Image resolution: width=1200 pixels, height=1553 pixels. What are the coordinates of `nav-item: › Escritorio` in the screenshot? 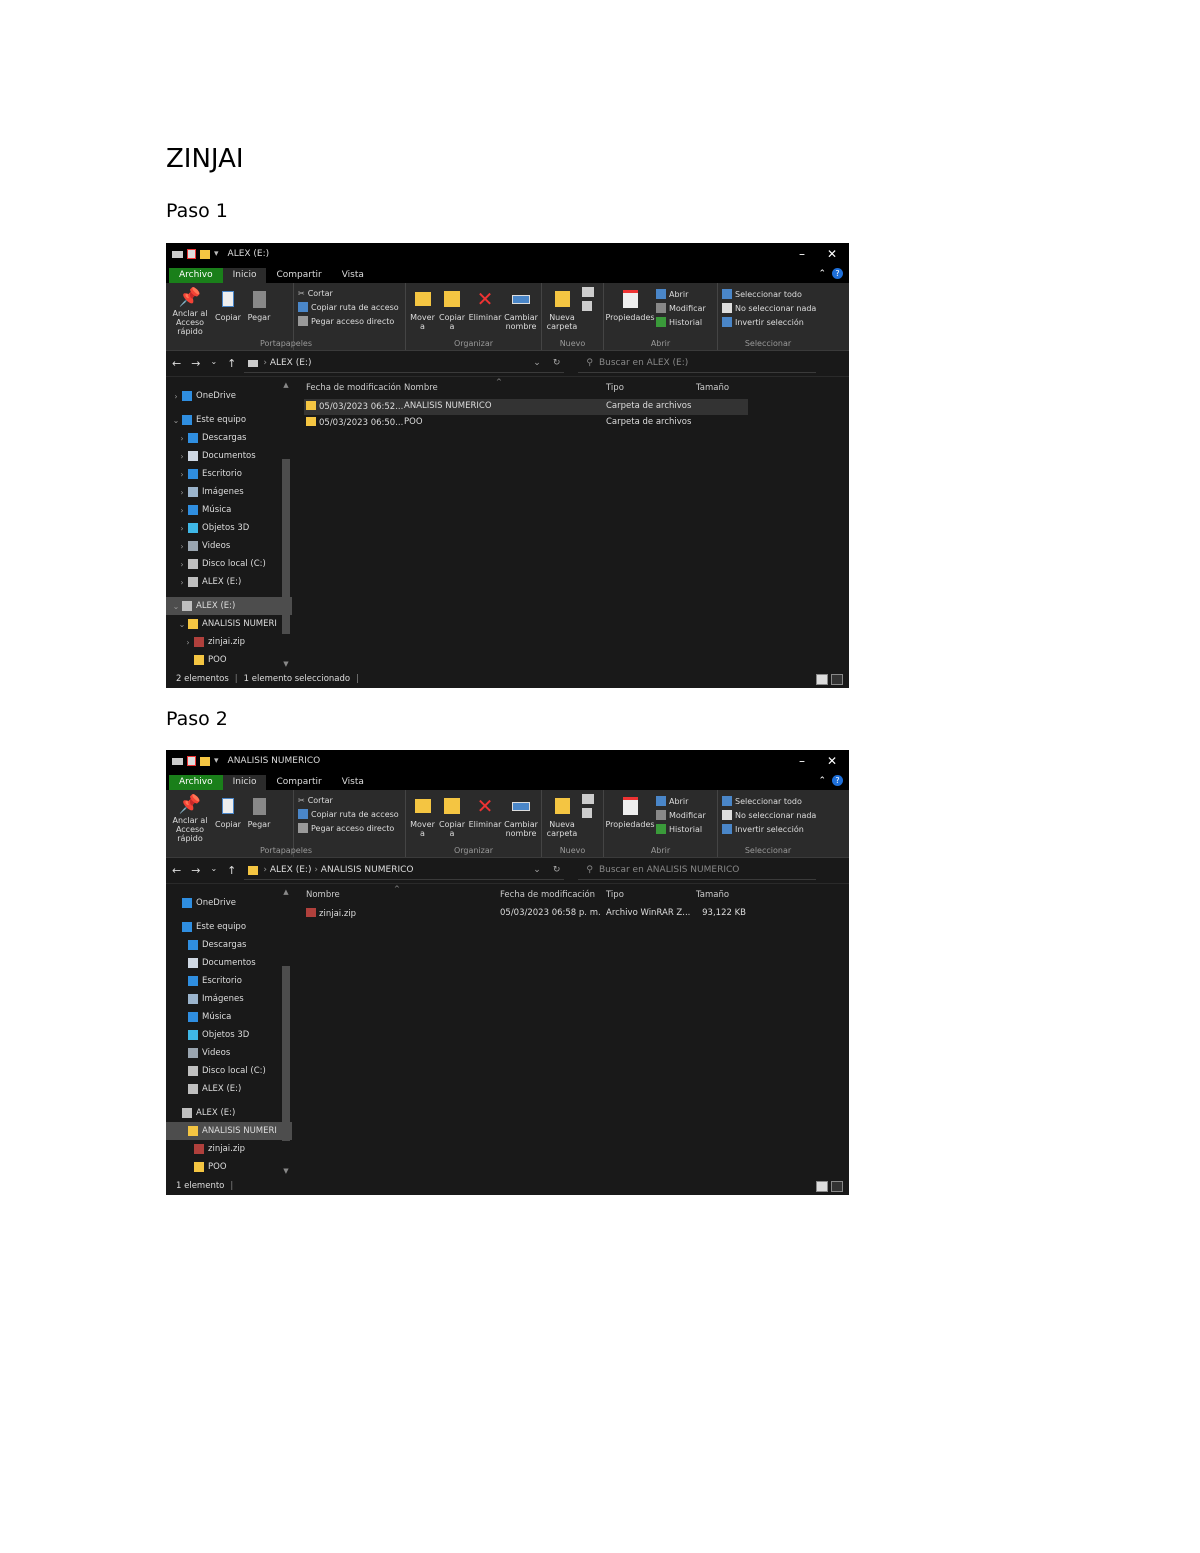 It's located at (229, 474).